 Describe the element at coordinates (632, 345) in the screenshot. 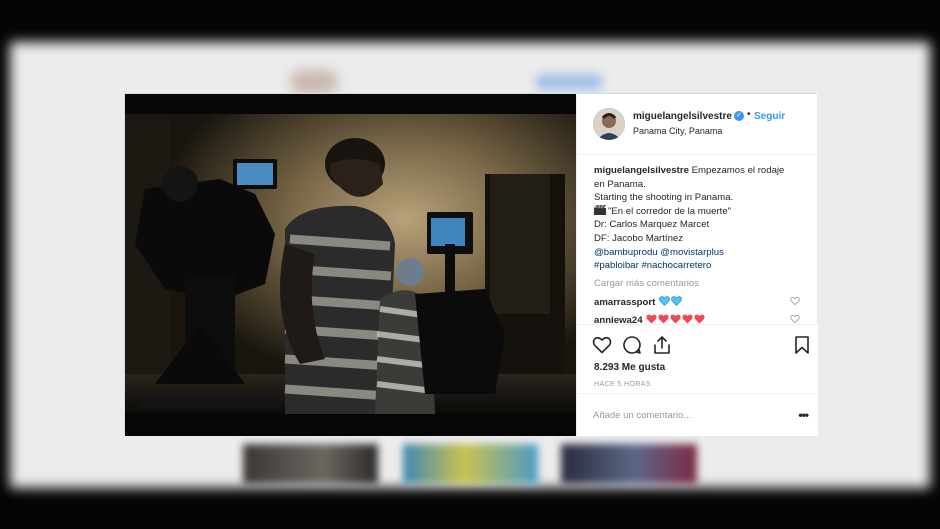

I see `comment-bubble-icon` at that location.